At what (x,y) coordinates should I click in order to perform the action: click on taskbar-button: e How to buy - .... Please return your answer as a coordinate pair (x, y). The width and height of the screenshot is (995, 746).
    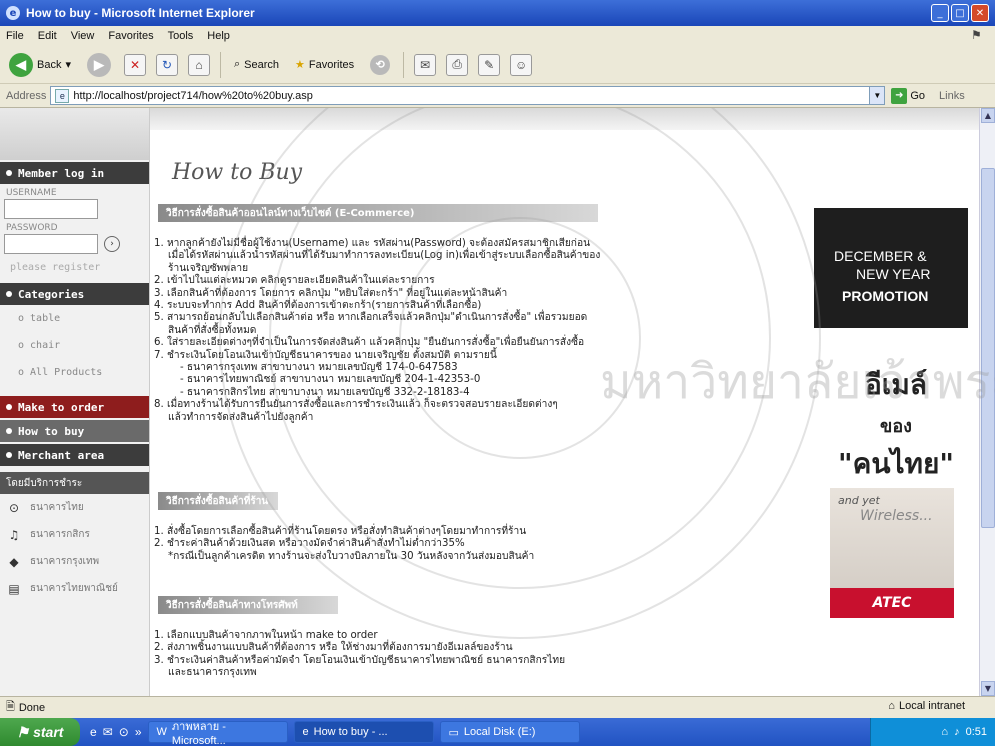
    Looking at the image, I should click on (363, 732).